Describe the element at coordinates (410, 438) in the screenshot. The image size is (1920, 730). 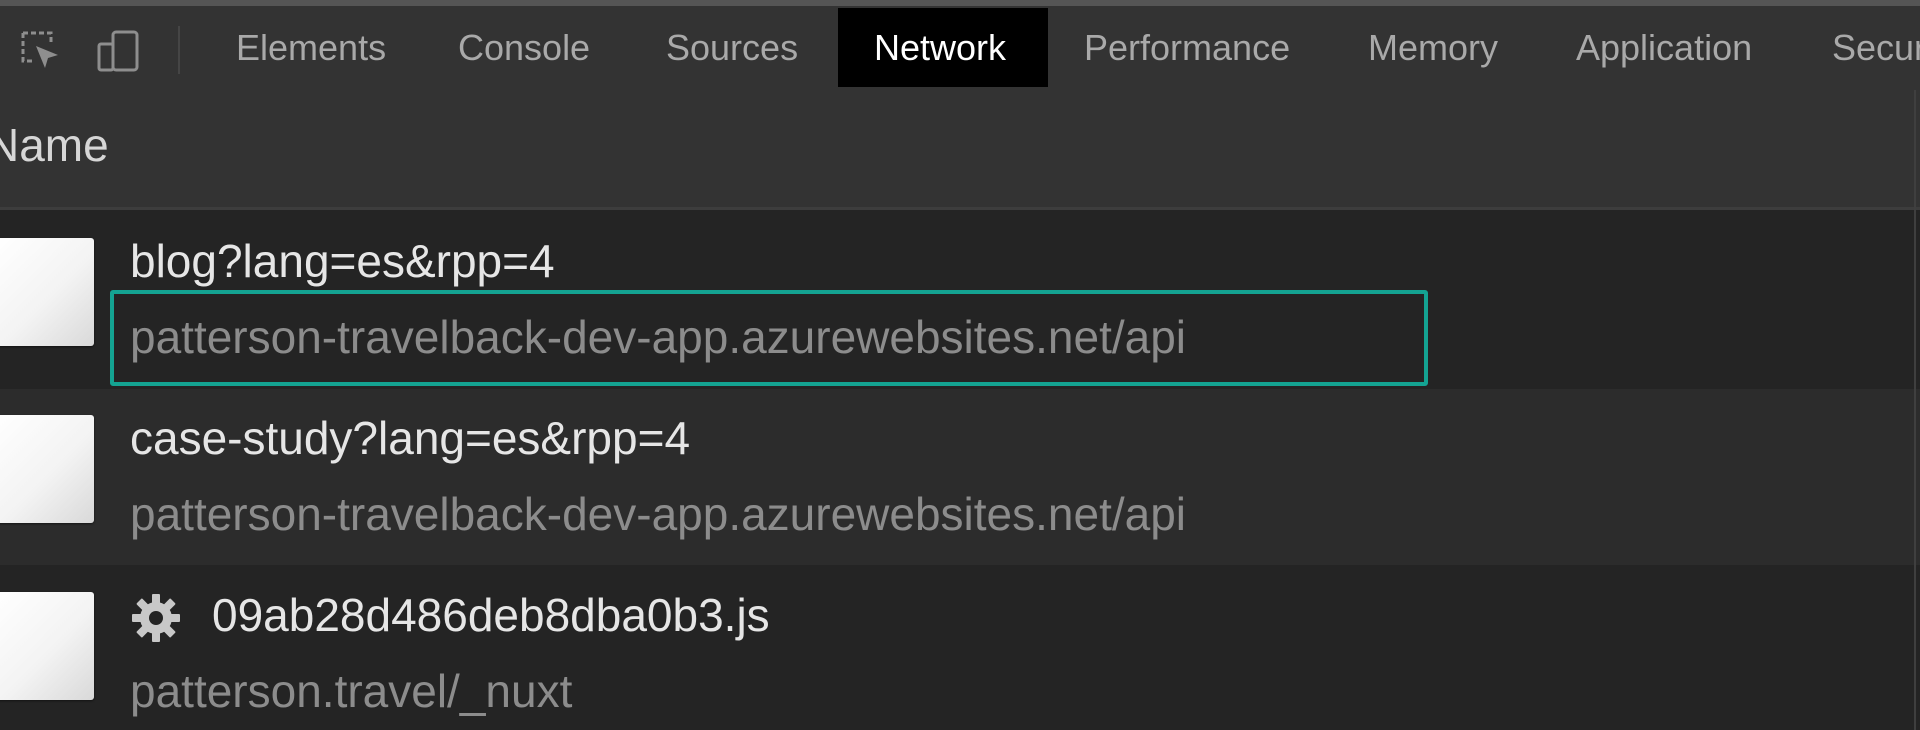
I see `request-name: case-study?lang=es&rpp=4` at that location.